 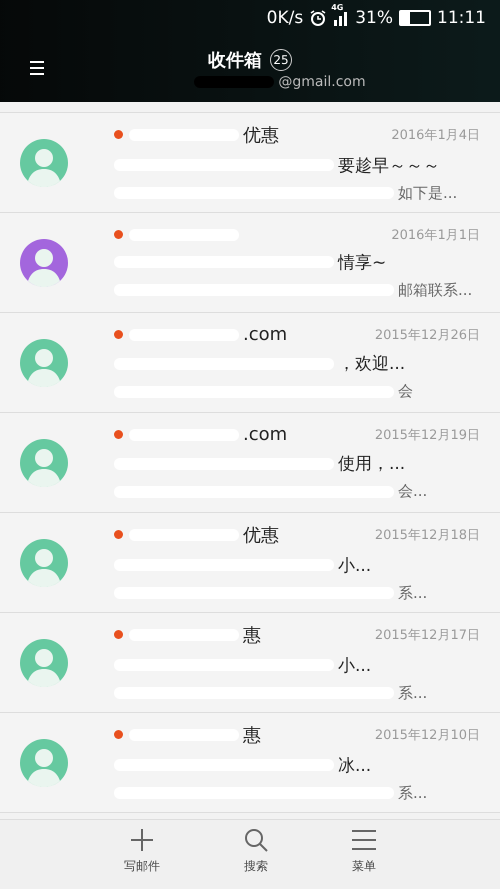 I want to click on inbox-title: 收件箱, so click(x=235, y=60).